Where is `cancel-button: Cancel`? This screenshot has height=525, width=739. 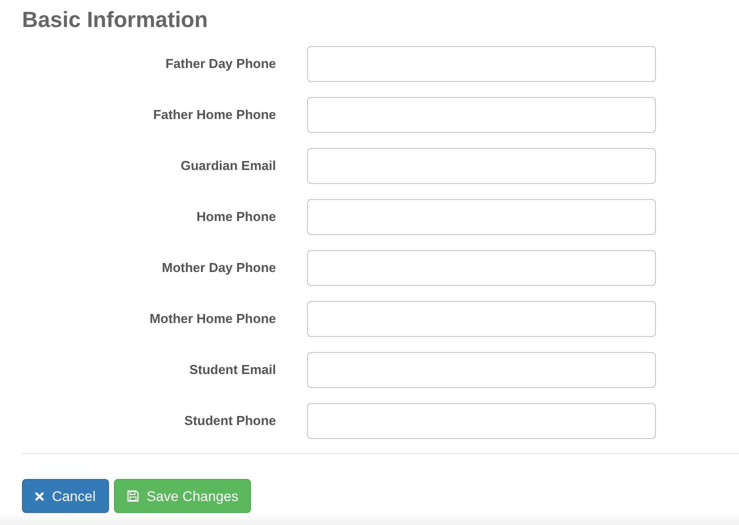 cancel-button: Cancel is located at coordinates (65, 496).